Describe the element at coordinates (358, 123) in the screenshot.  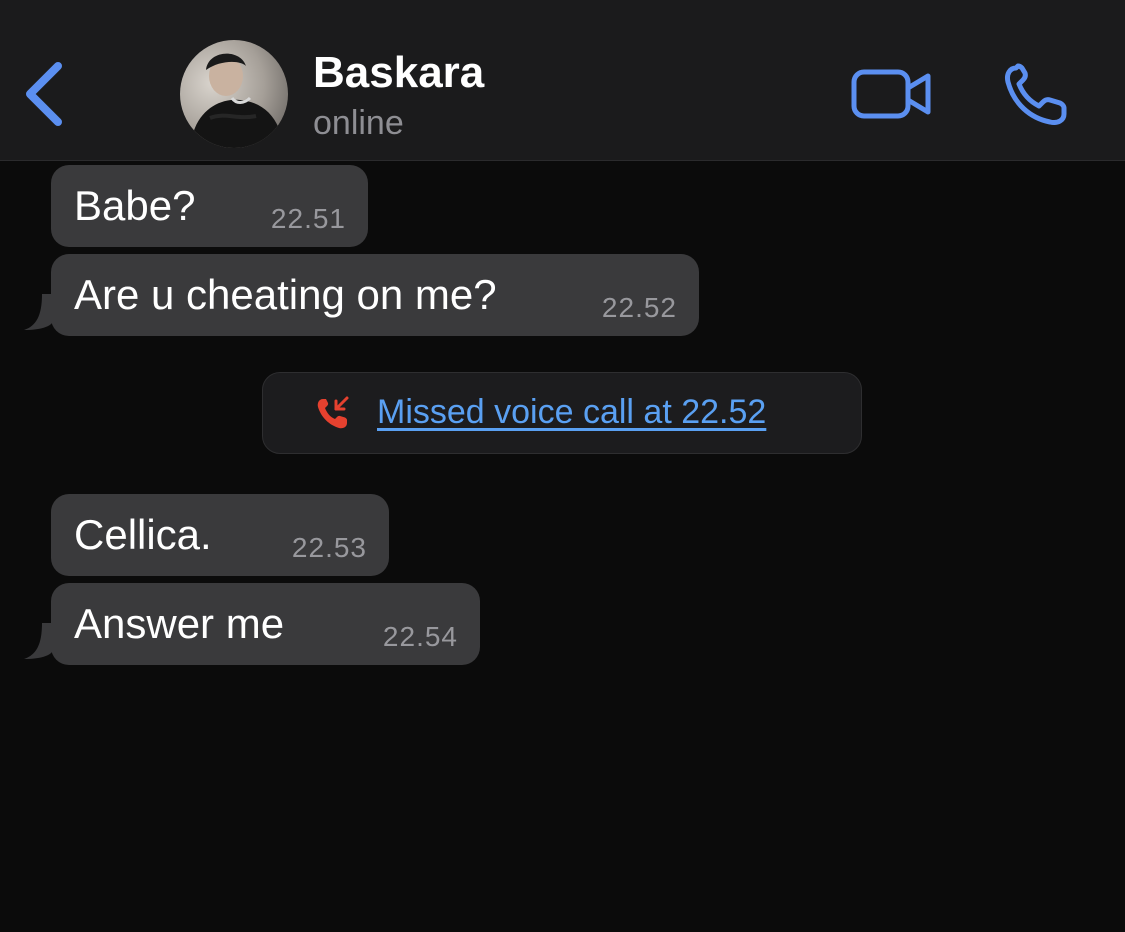
I see `contact-status: online` at that location.